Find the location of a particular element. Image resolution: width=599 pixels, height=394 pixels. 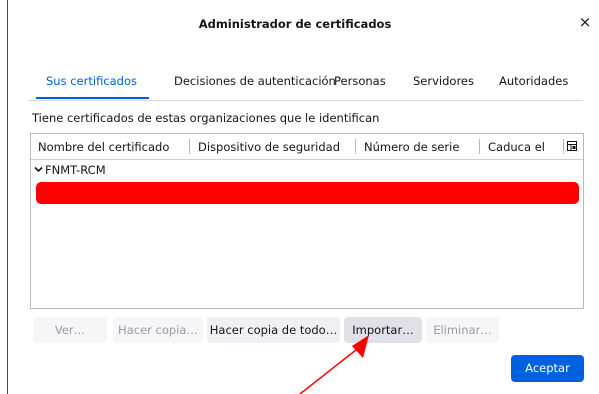

close-icon: × is located at coordinates (585, 22).